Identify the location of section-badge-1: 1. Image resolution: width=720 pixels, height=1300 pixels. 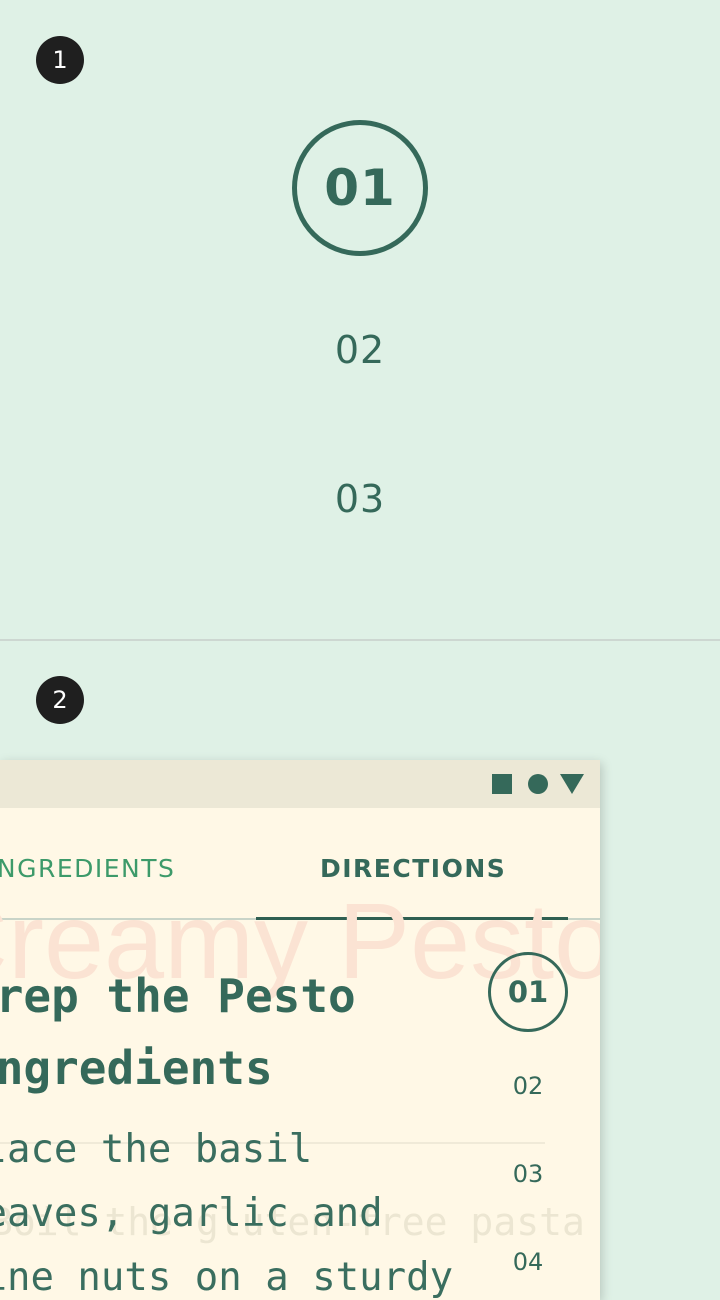
(60, 60).